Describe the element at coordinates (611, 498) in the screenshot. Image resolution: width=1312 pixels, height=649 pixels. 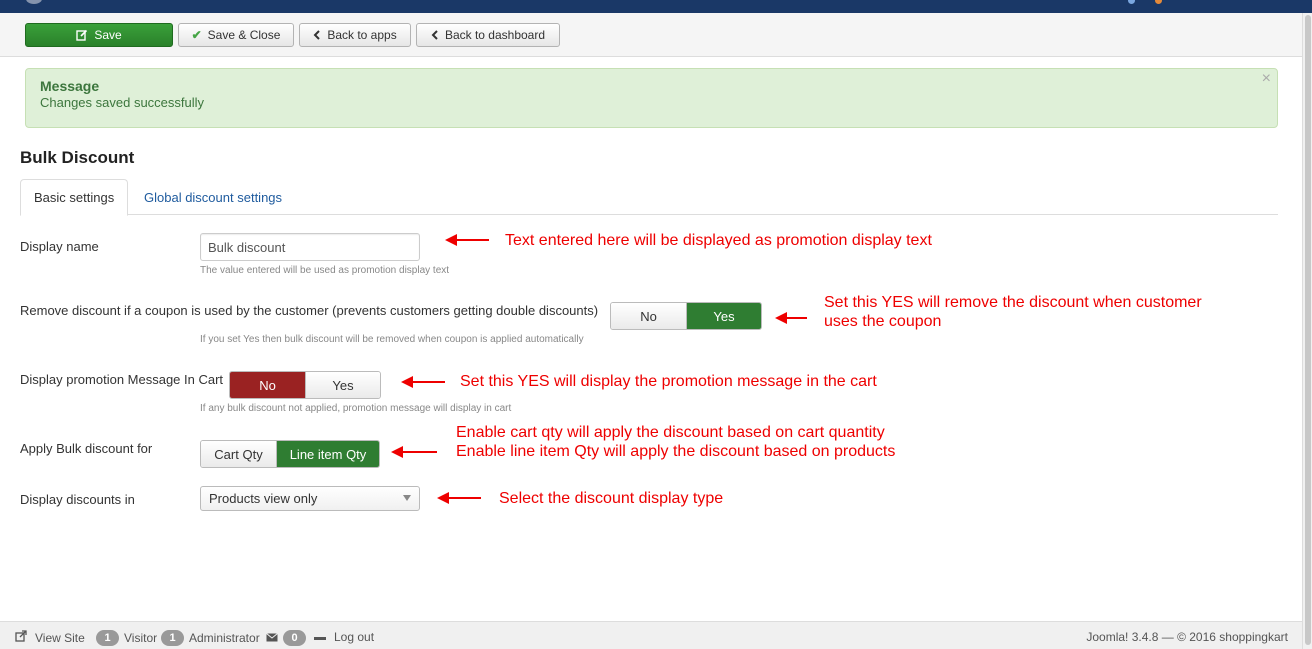
I see `annotation-display-in: Select the discount display type` at that location.